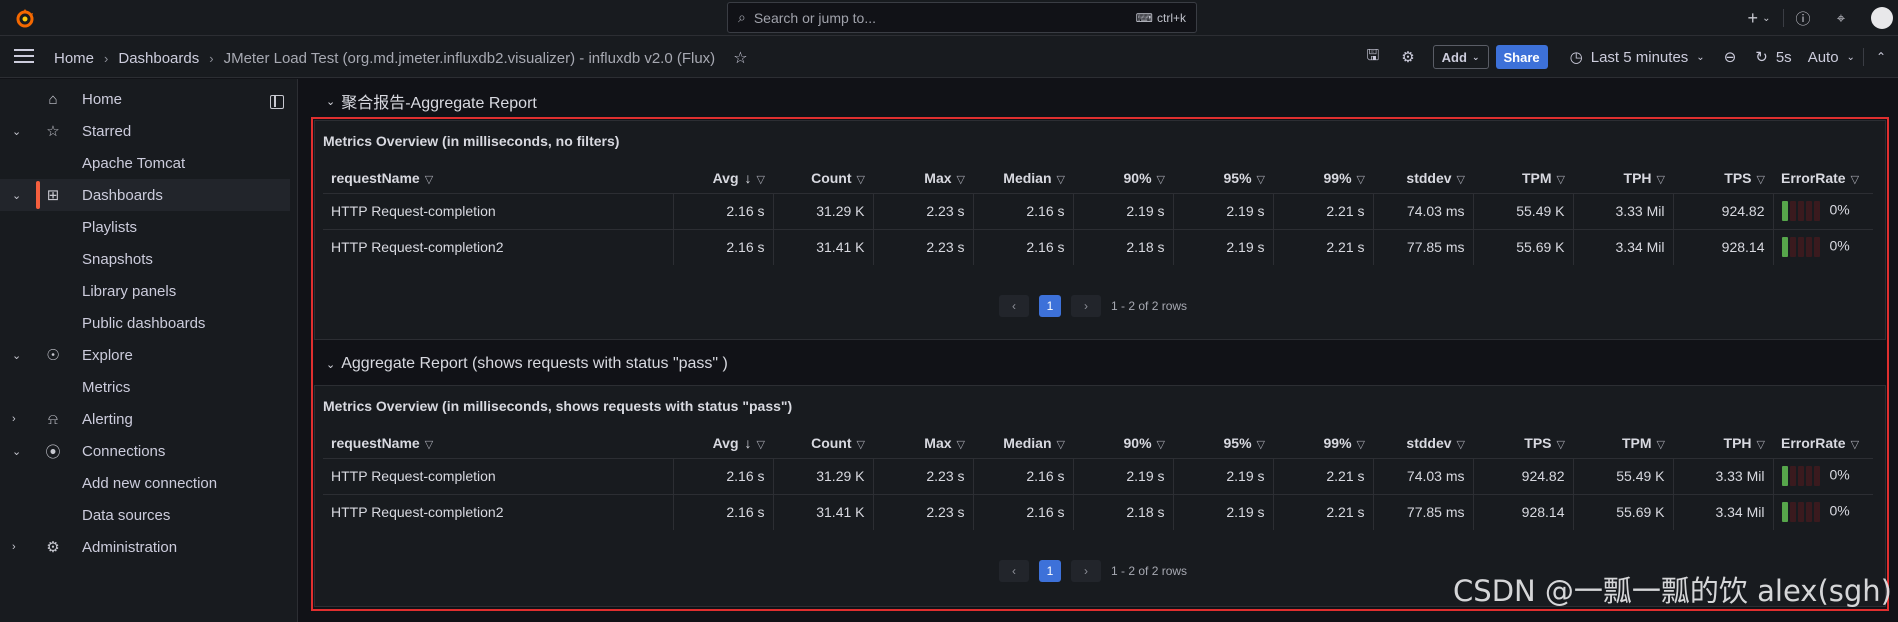 The image size is (1898, 622). I want to click on time-range-picker: ◷ Last 5 minutes ⌄, so click(1637, 57).